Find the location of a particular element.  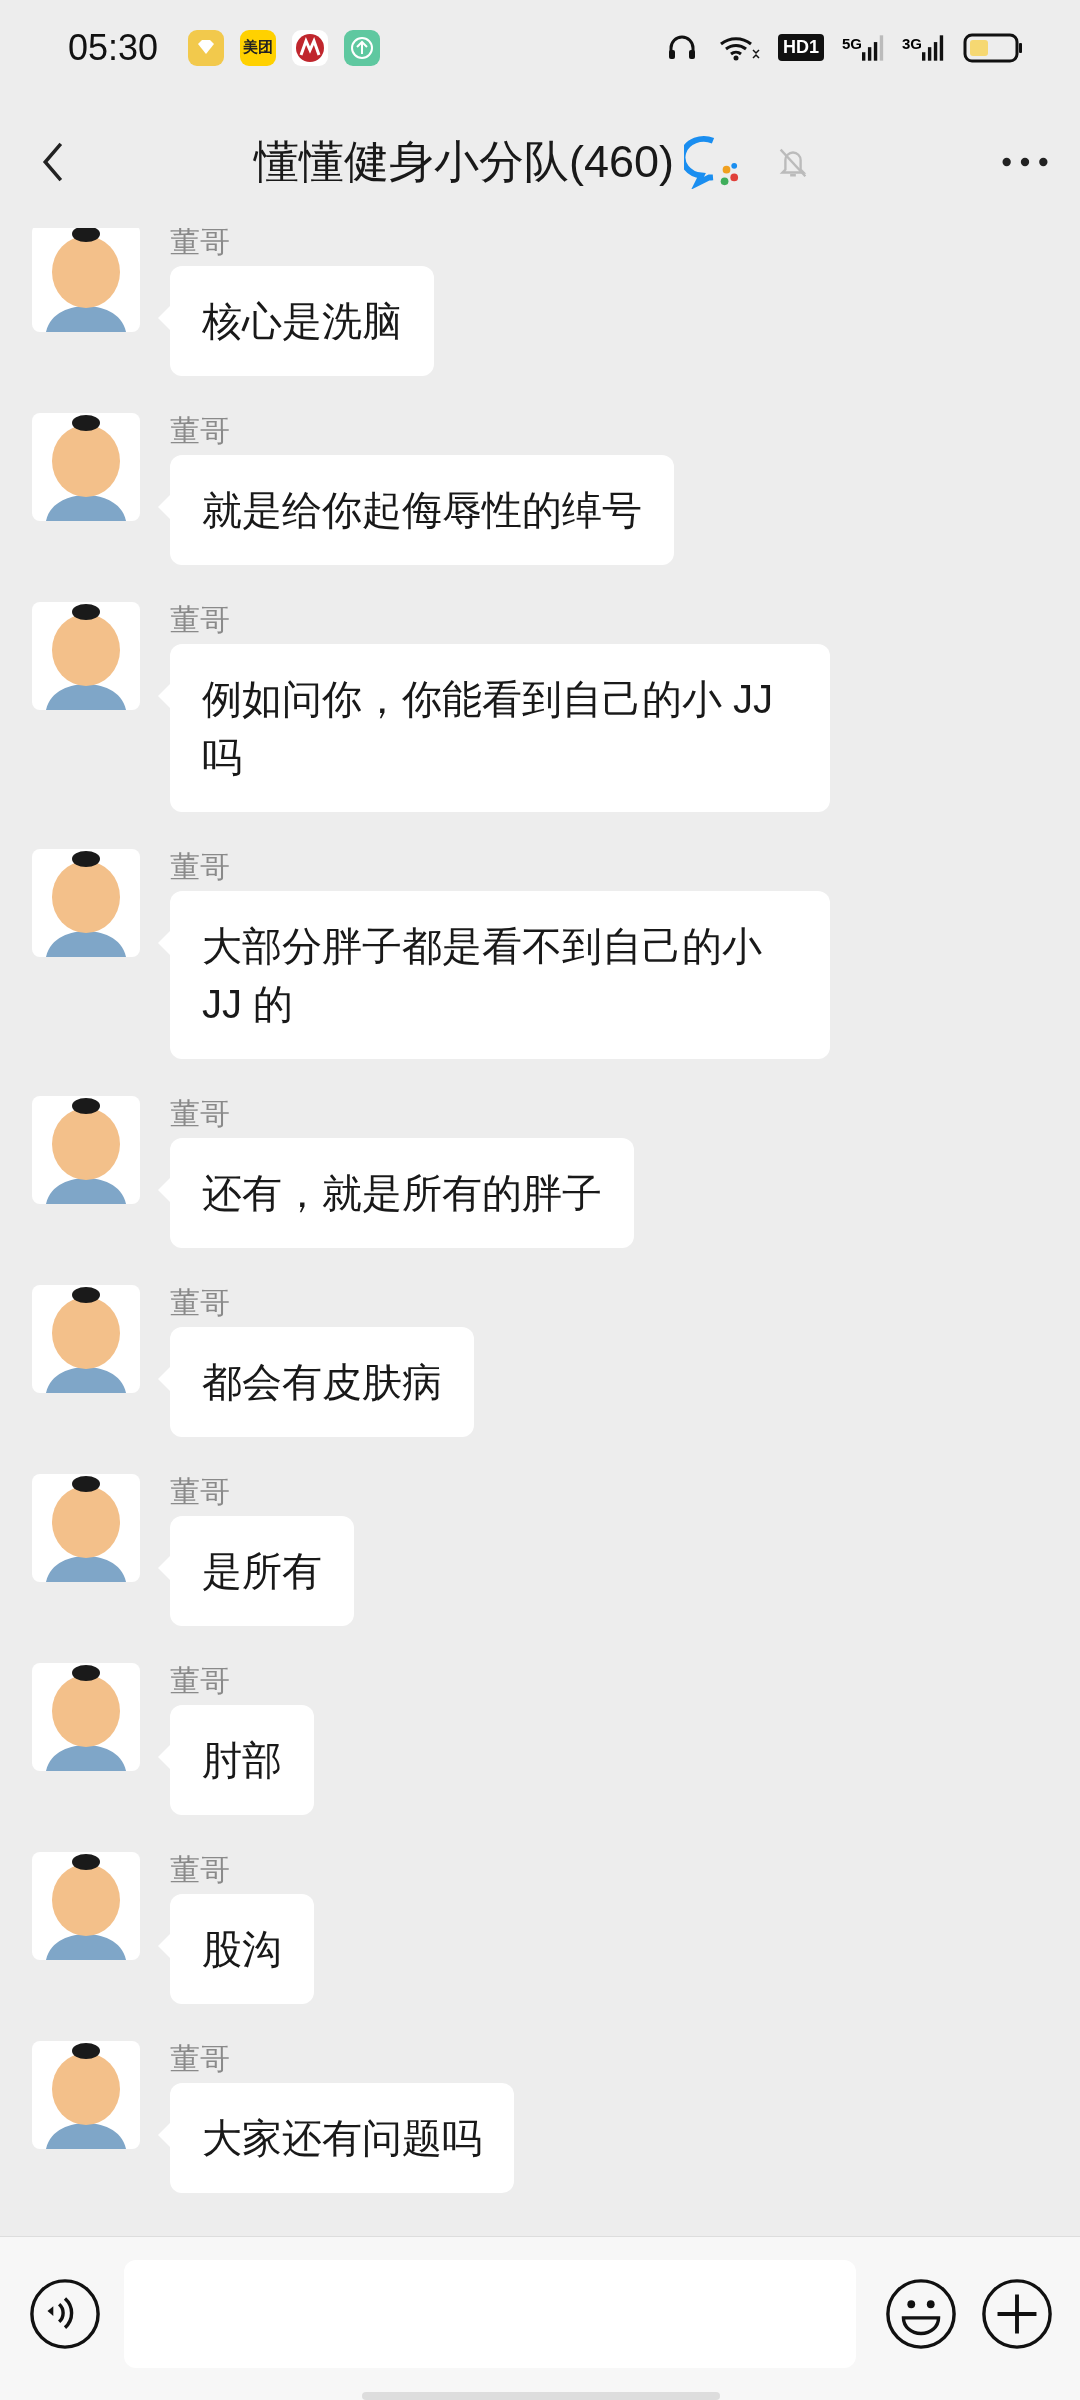

message-bubble: 核心是洗脑 is located at coordinates (302, 321).